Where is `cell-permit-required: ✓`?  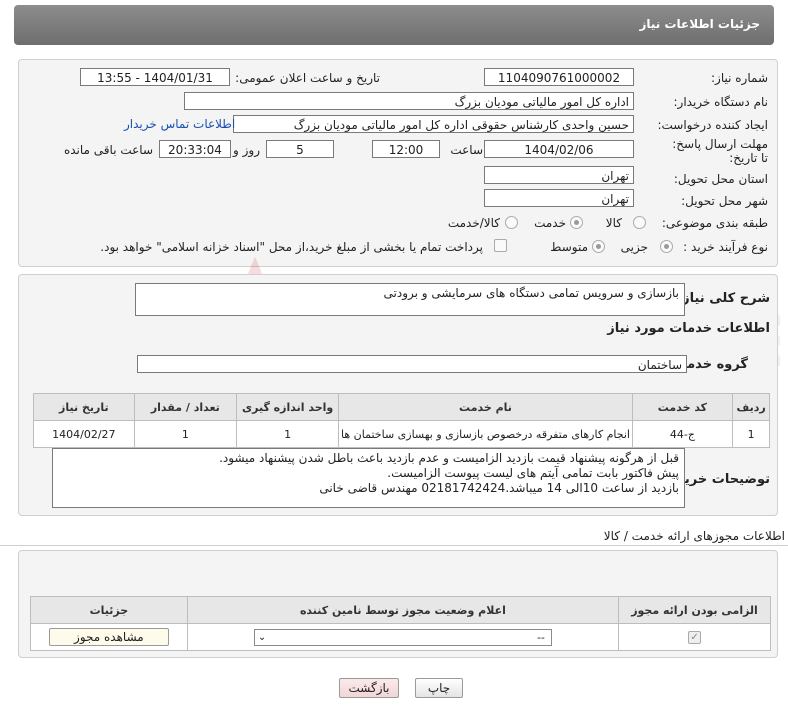 cell-permit-required: ✓ is located at coordinates (694, 637).